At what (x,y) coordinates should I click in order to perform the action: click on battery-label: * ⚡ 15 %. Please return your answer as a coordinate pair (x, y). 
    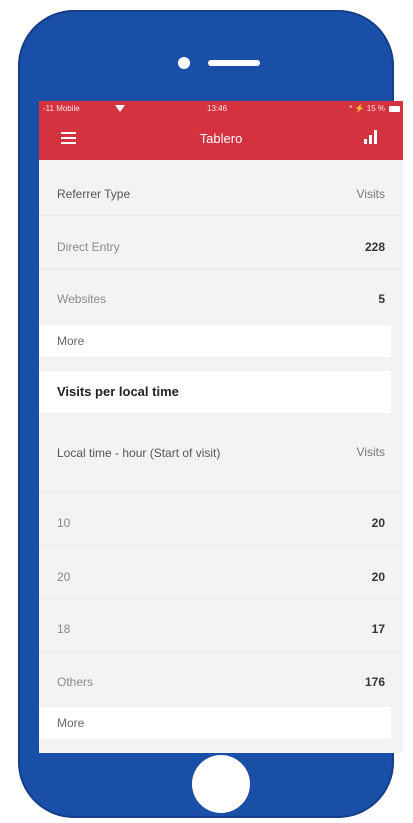
    Looking at the image, I should click on (367, 108).